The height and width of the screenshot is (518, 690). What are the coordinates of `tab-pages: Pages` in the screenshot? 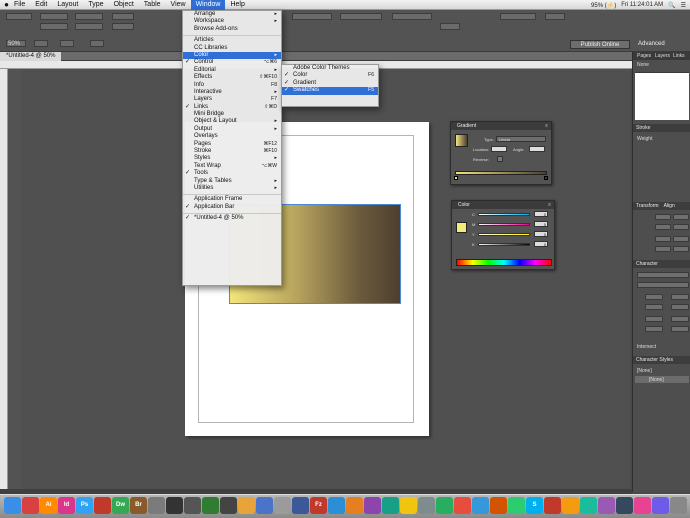 It's located at (644, 56).